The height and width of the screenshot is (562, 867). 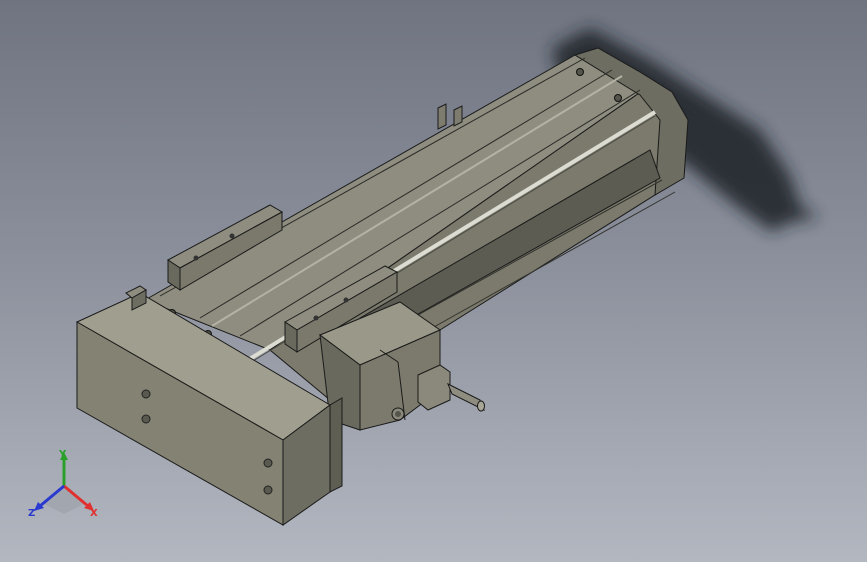 I want to click on triad-base, so click(x=64, y=500).